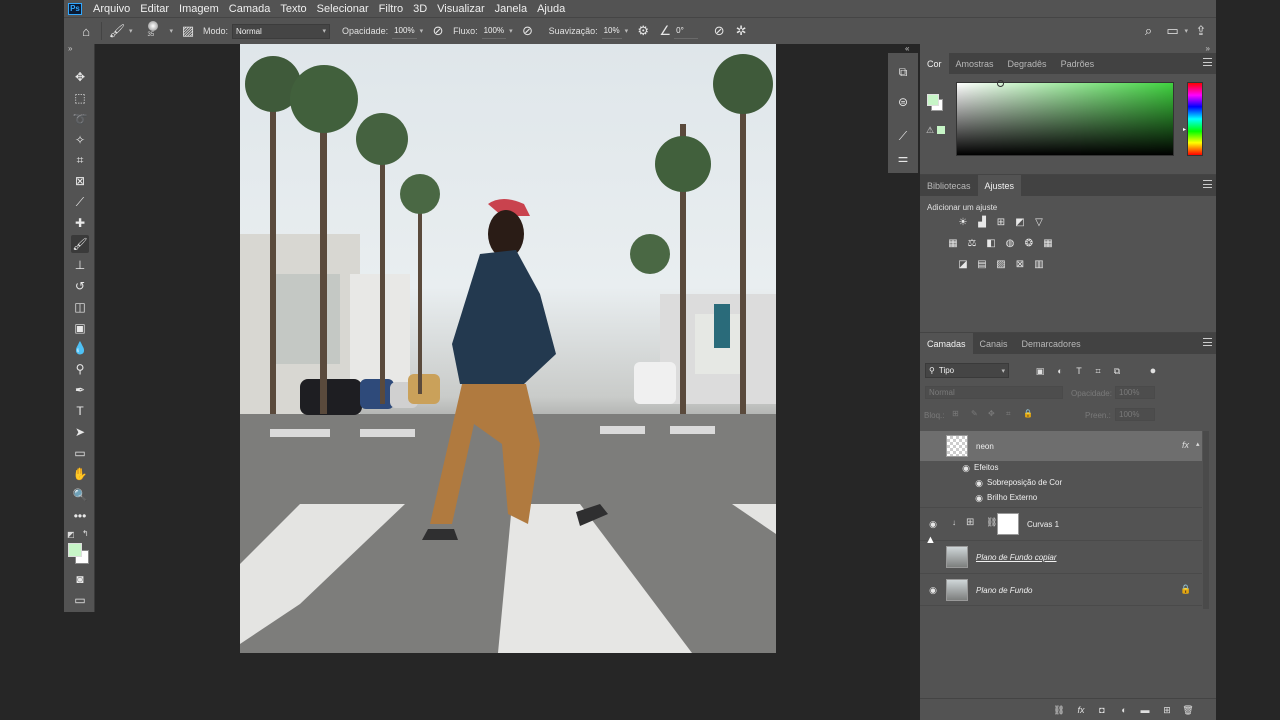 This screenshot has width=1280, height=720. I want to click on filter-smart-object-icon: ⧉, so click(1117, 371).